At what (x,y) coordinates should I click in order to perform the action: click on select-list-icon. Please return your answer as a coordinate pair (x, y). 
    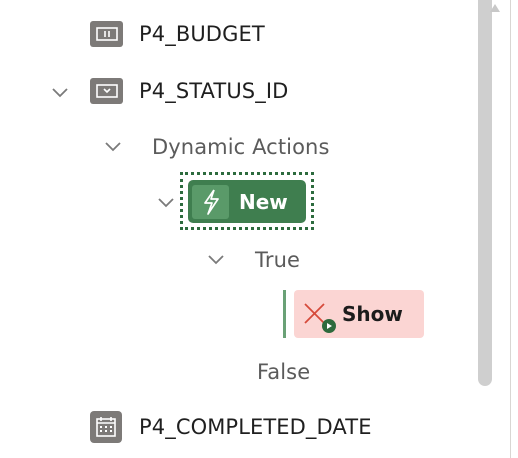
    Looking at the image, I should click on (106, 91).